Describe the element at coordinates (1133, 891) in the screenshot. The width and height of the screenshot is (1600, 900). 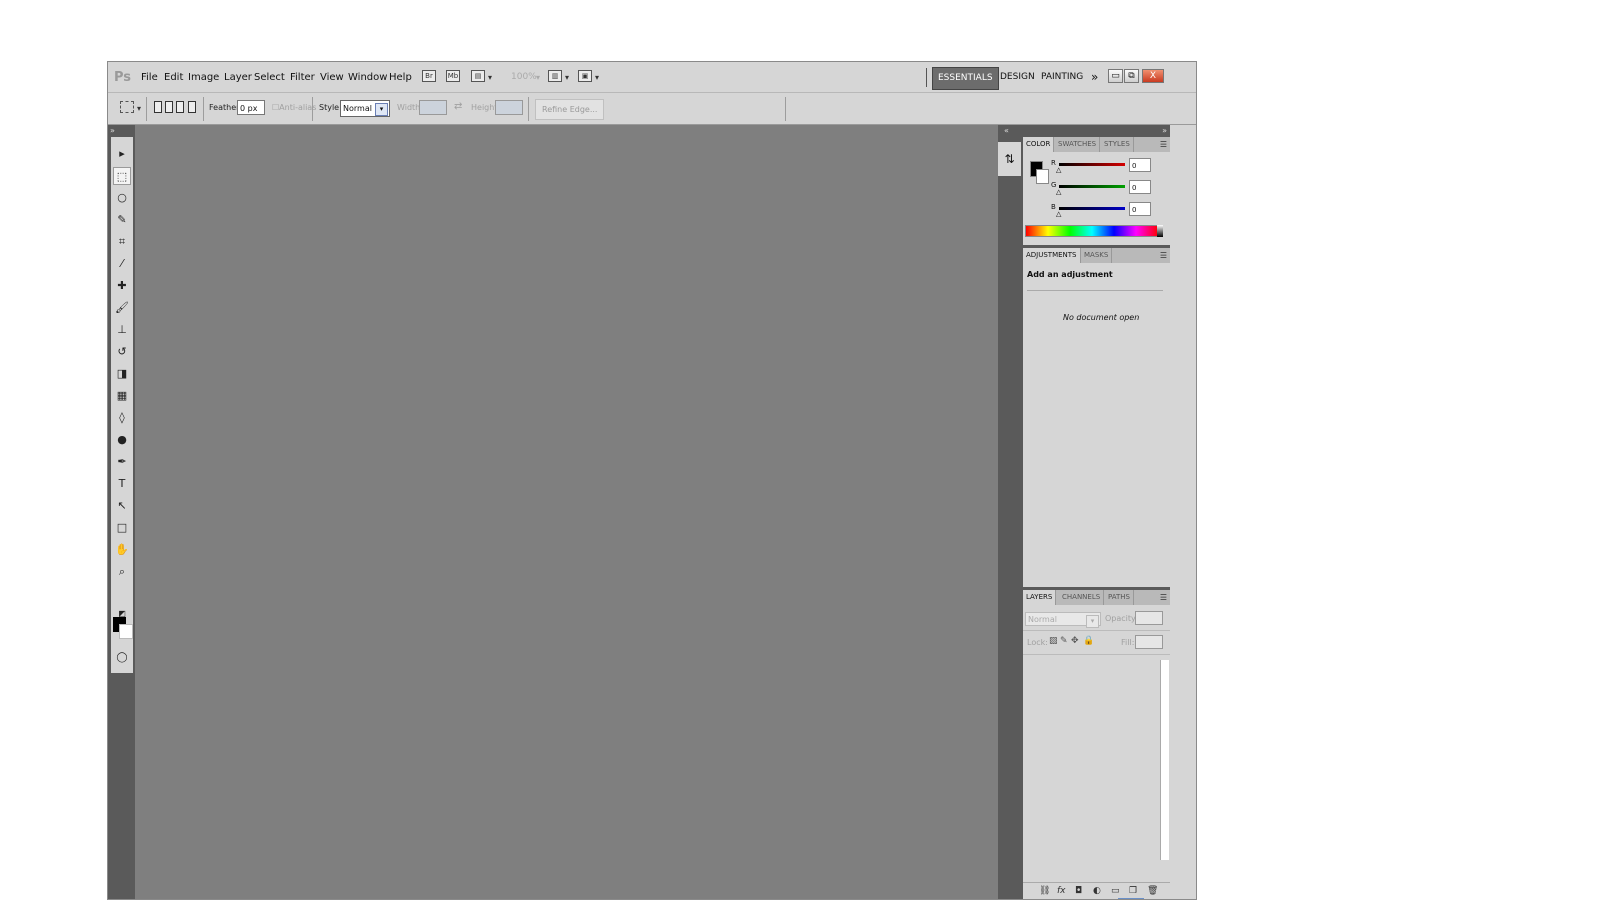
I see `new-layer-icon: ❐` at that location.